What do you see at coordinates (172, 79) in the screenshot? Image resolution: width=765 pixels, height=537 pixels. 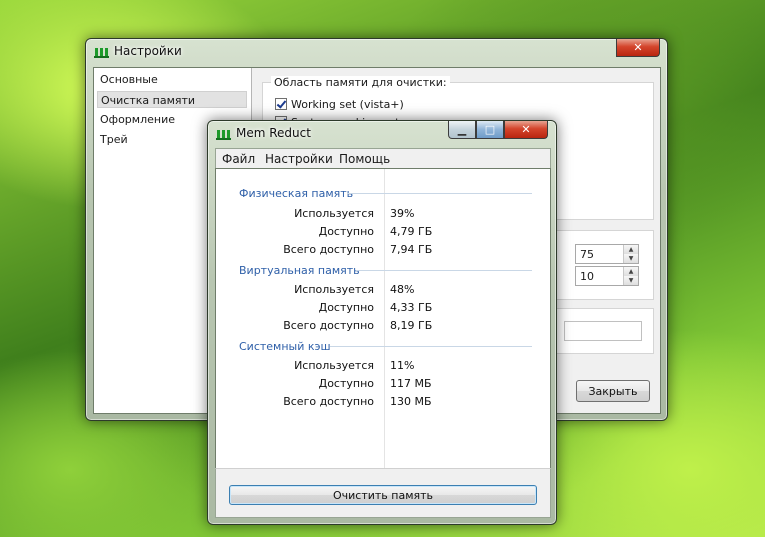 I see `nav-item-general: Основные` at bounding box center [172, 79].